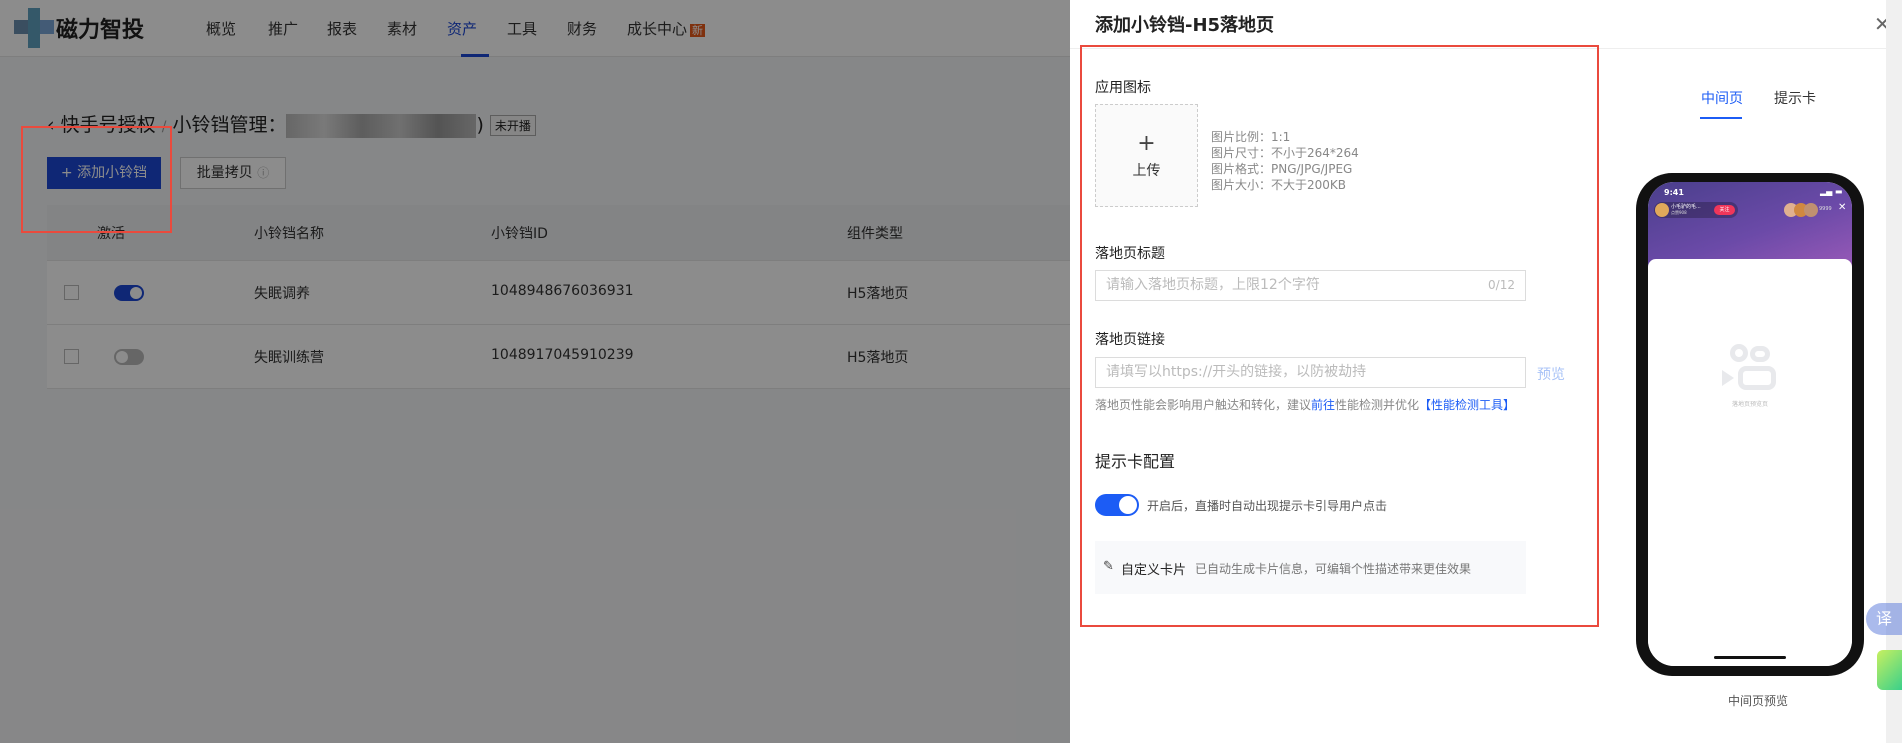 Image resolution: width=1902 pixels, height=743 pixels. What do you see at coordinates (1251, 137) in the screenshot?
I see `info-line: 图片比例：1:1` at bounding box center [1251, 137].